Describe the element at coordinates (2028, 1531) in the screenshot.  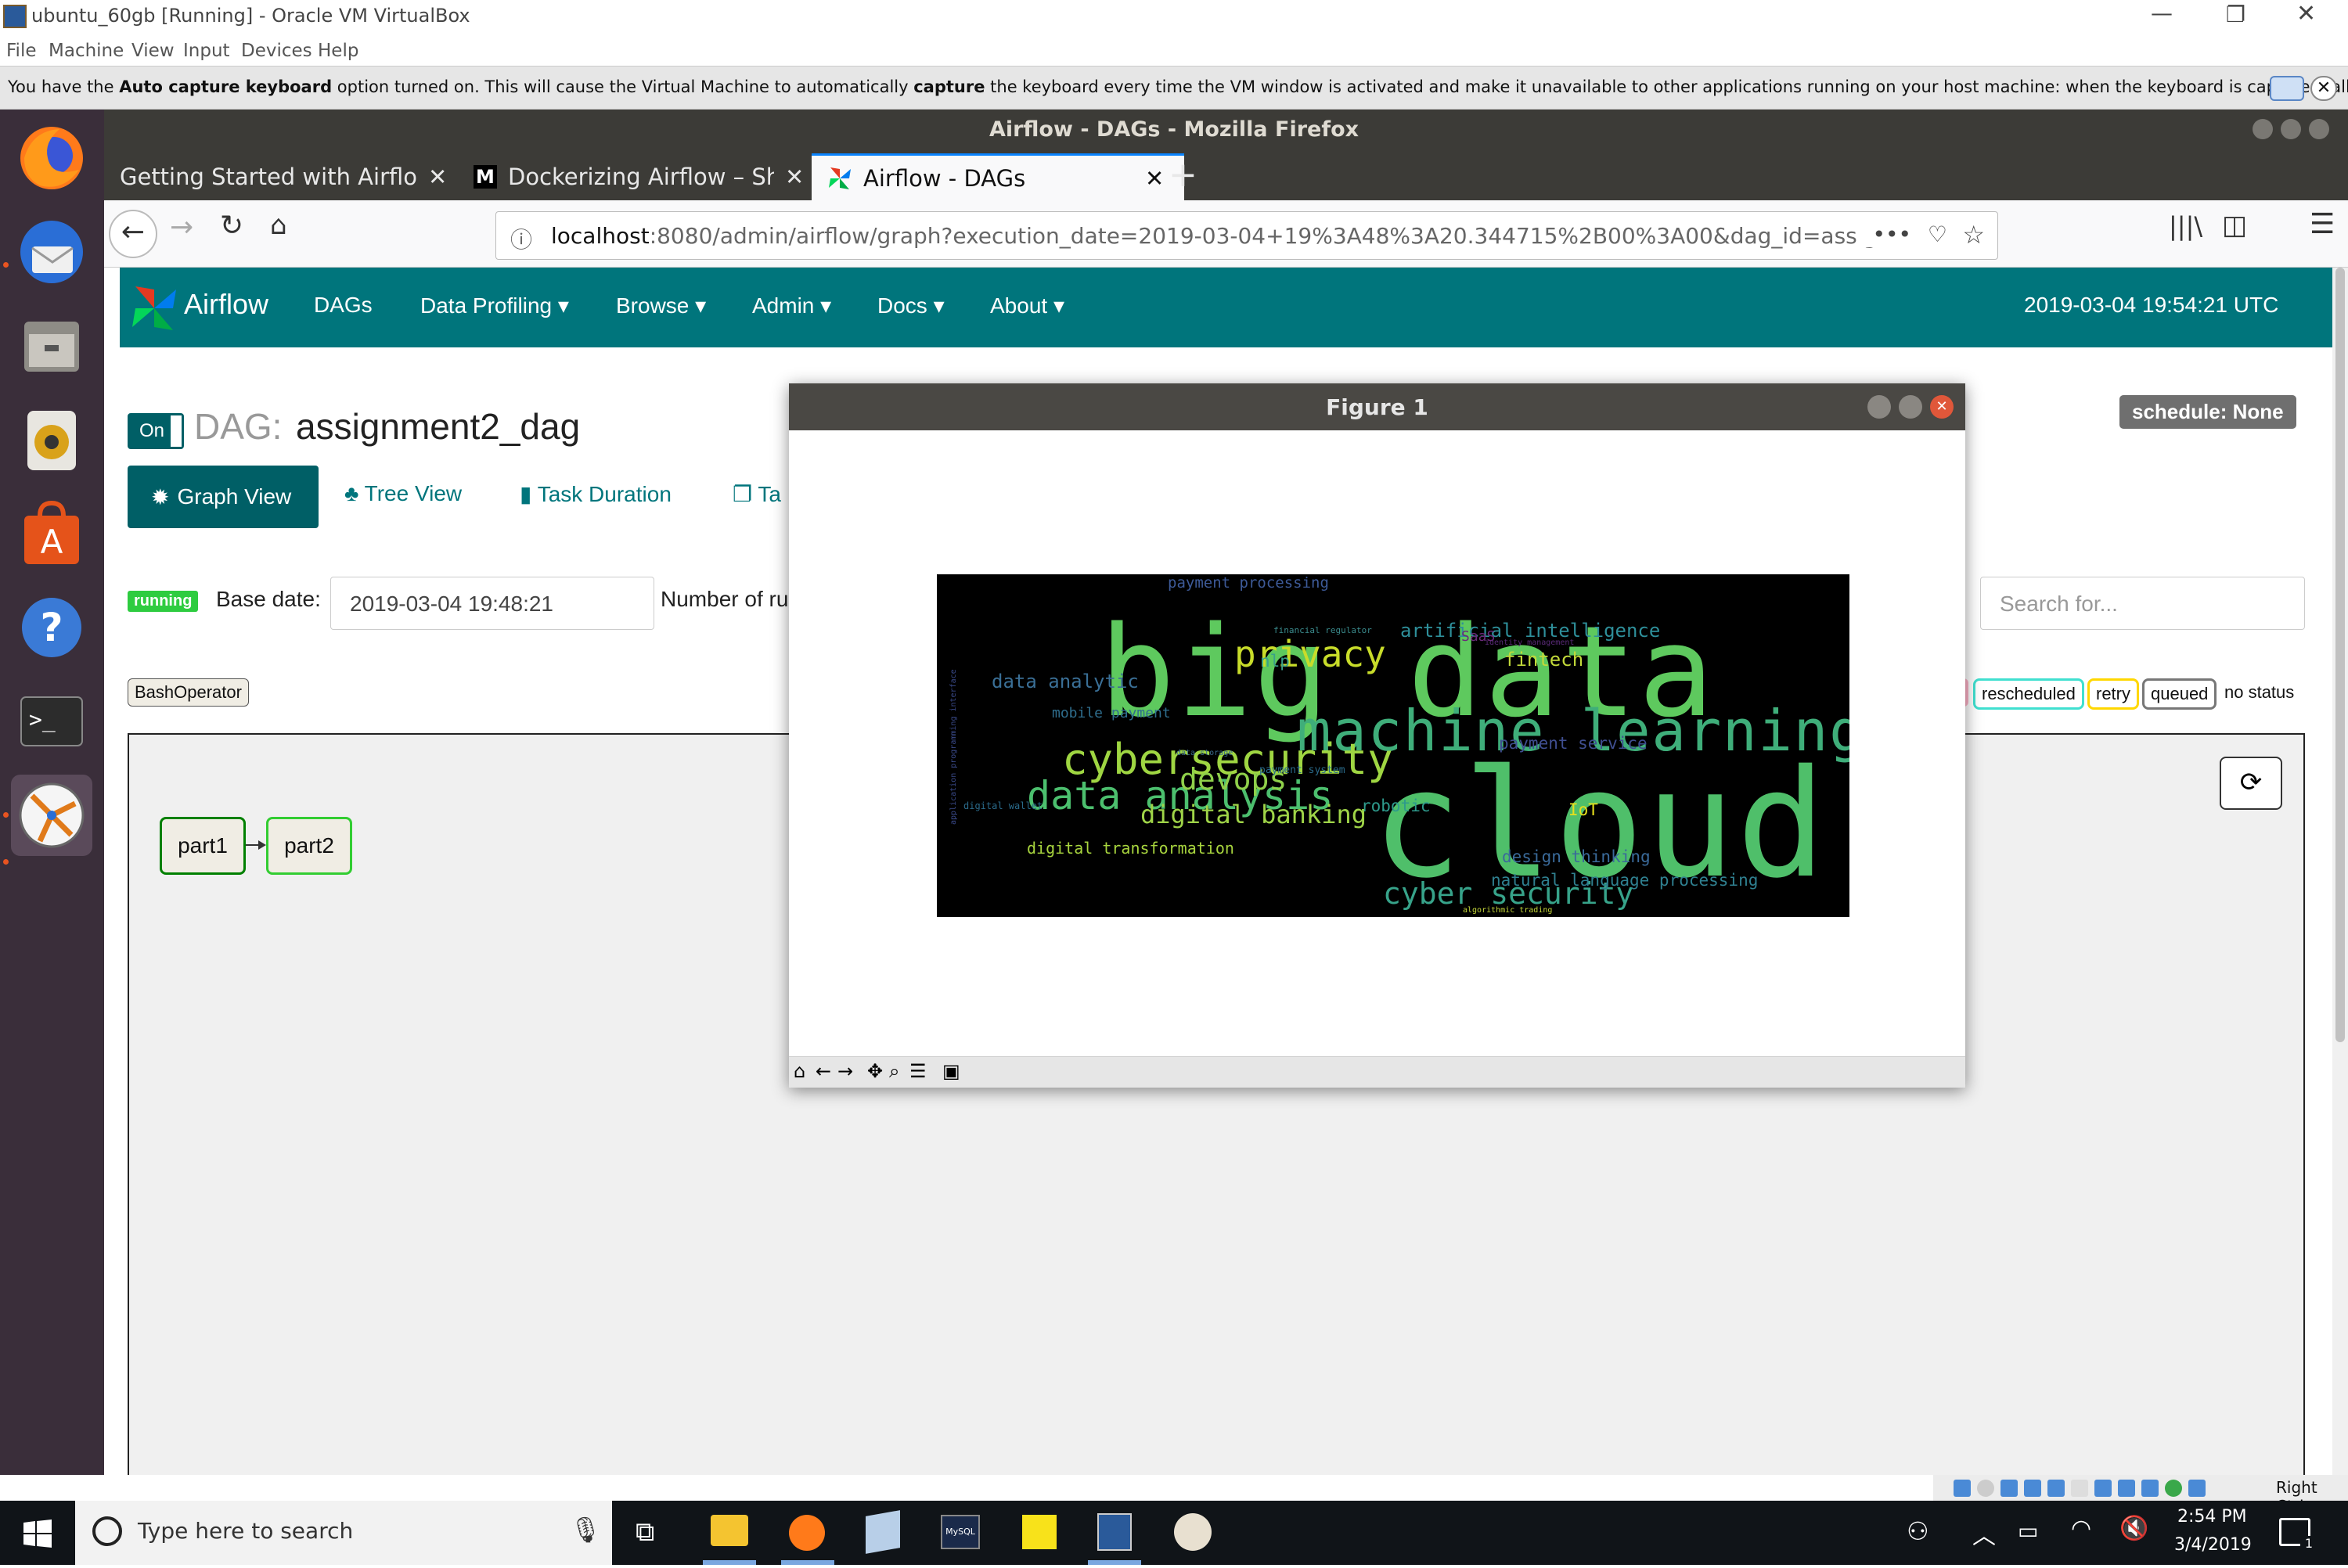
I see `battery-icon: ▭` at that location.